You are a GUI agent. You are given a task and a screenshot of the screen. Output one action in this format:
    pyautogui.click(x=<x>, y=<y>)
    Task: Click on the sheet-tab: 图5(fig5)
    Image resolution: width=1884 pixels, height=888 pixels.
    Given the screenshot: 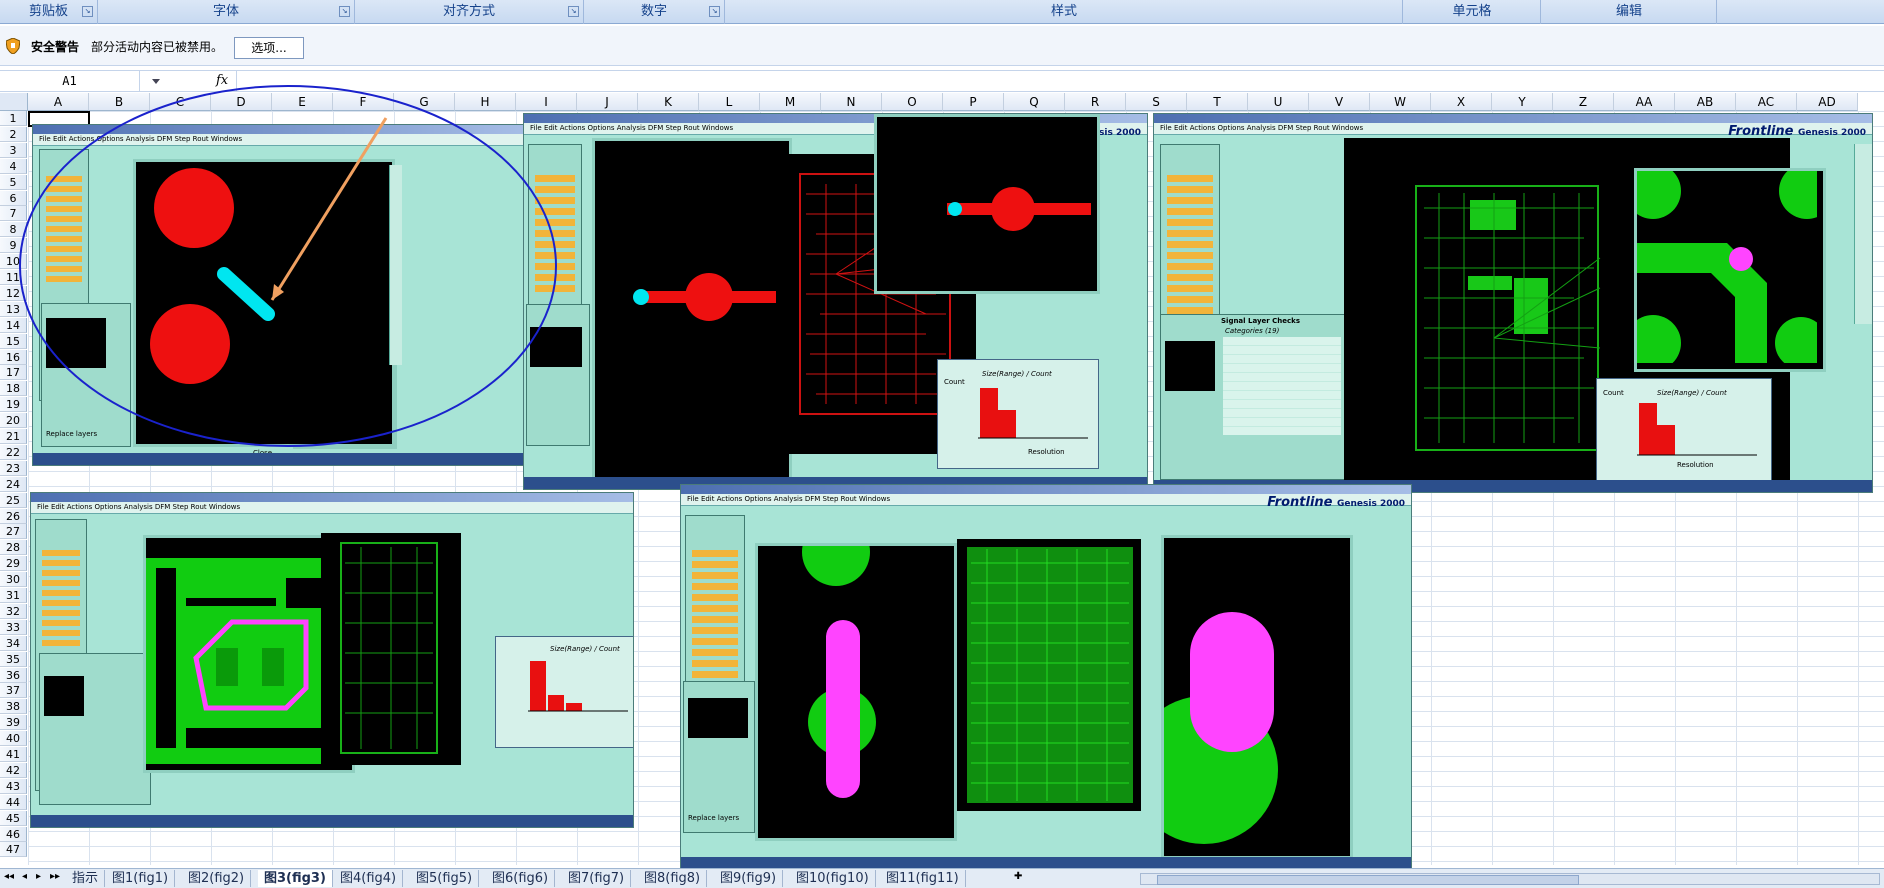 What is the action you would take?
    pyautogui.click(x=445, y=878)
    